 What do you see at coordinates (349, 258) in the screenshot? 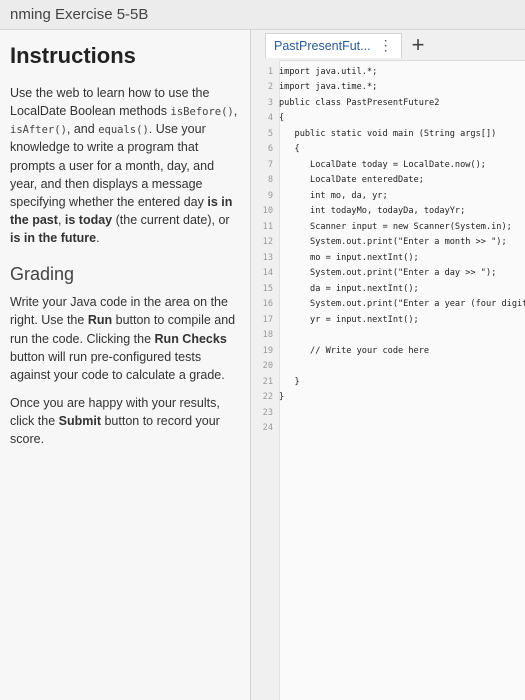
I see `code-text: mo = input.nextInt();` at bounding box center [349, 258].